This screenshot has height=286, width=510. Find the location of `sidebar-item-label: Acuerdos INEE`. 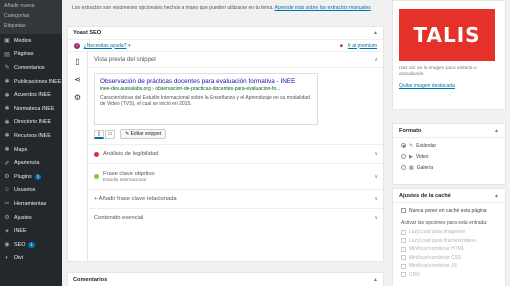

sidebar-item-label: Acuerdos INEE is located at coordinates (32, 95).